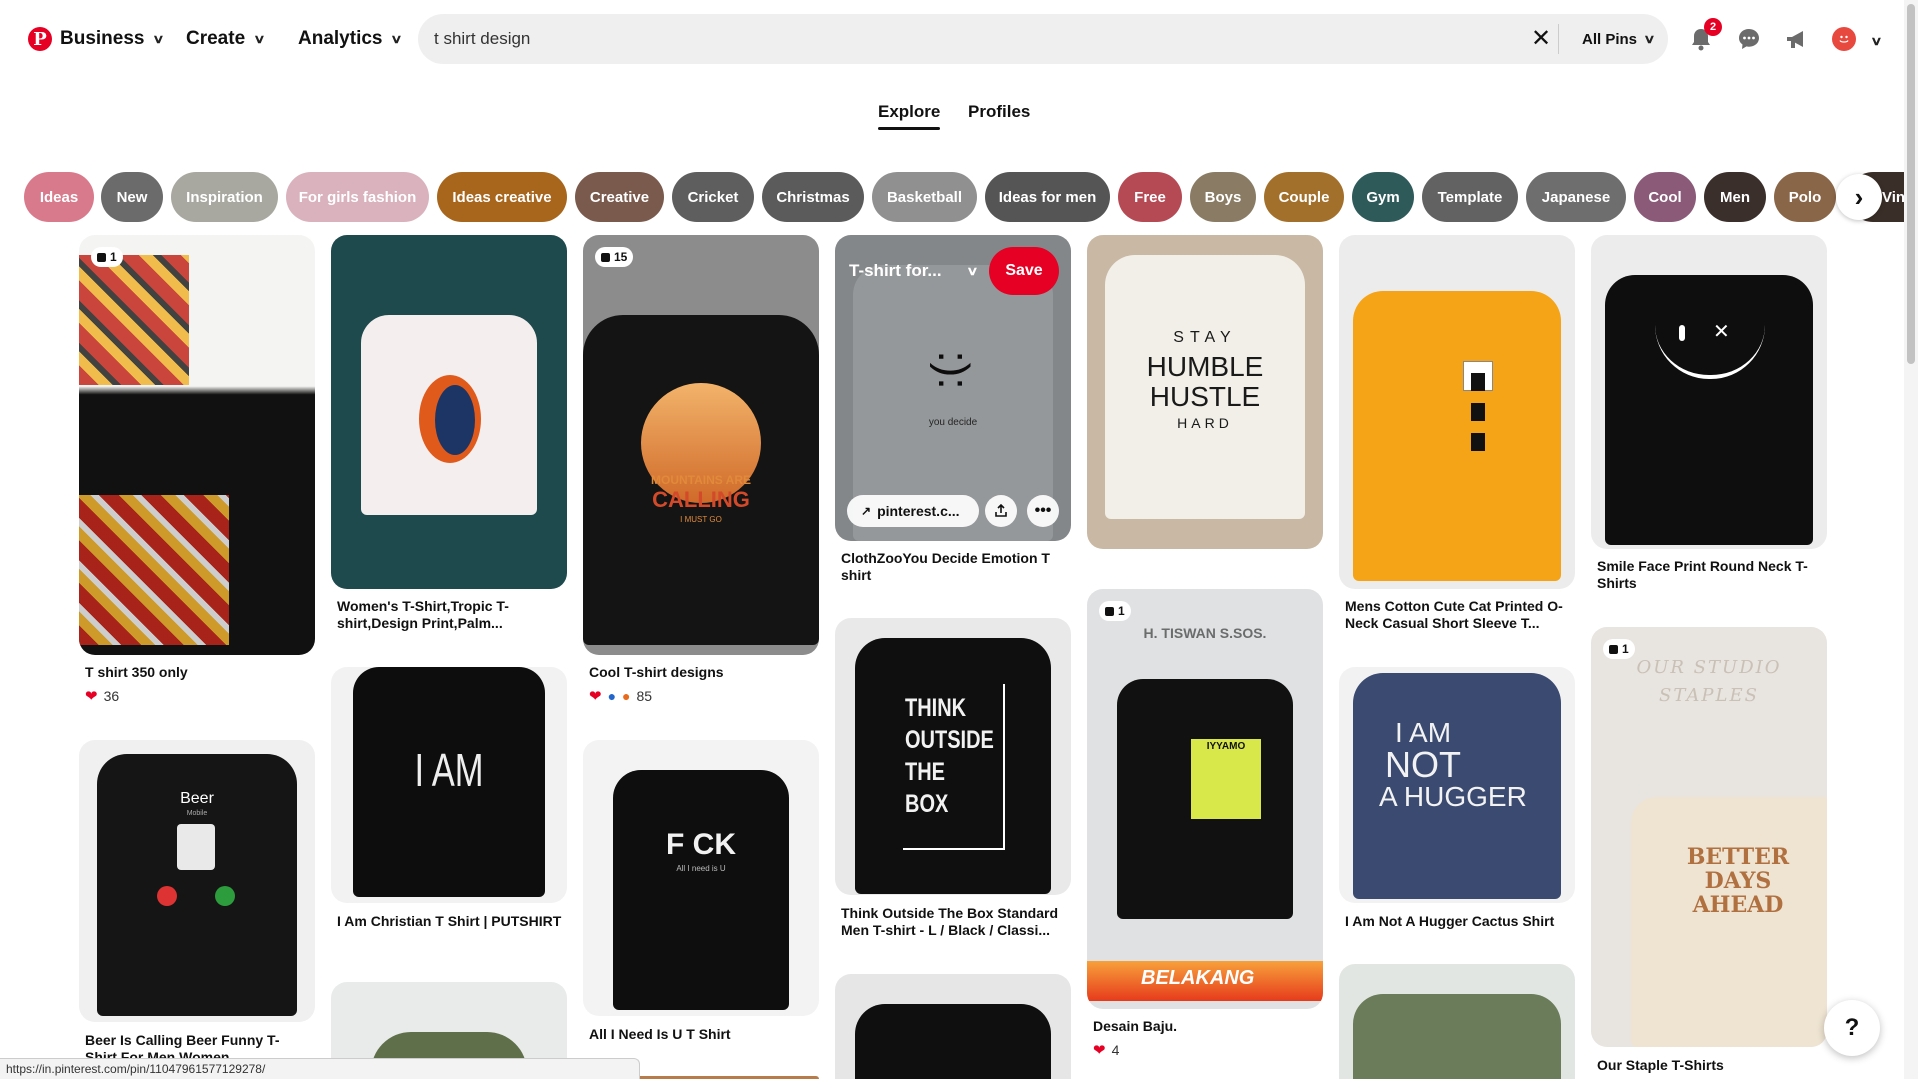 This screenshot has width=1918, height=1079. Describe the element at coordinates (1043, 511) in the screenshot. I see `more-options-icon: •••` at that location.